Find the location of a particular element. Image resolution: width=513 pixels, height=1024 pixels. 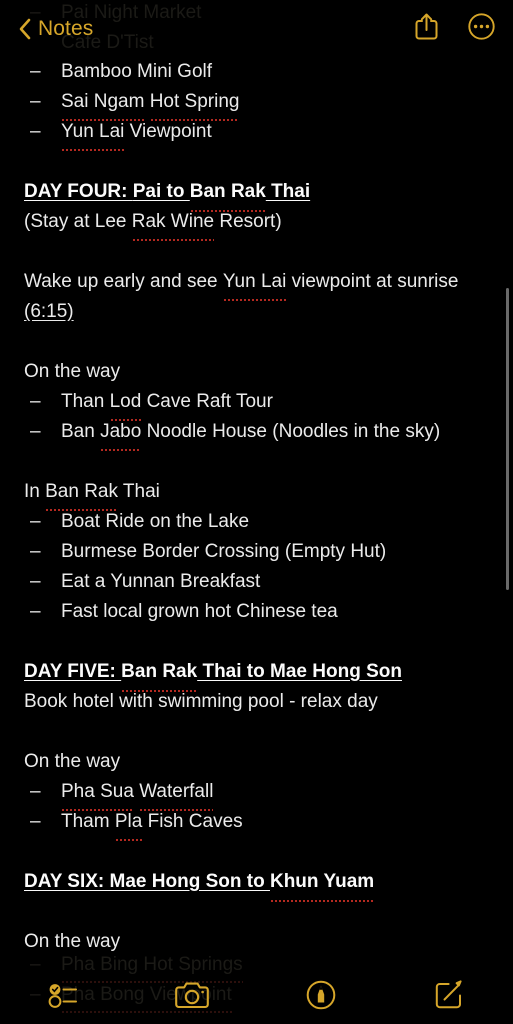

misspelled-word: Khun Yuam is located at coordinates (322, 884).